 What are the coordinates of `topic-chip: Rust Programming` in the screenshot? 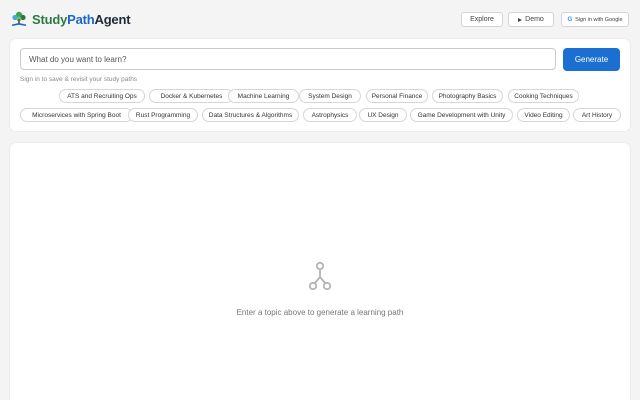 It's located at (163, 115).